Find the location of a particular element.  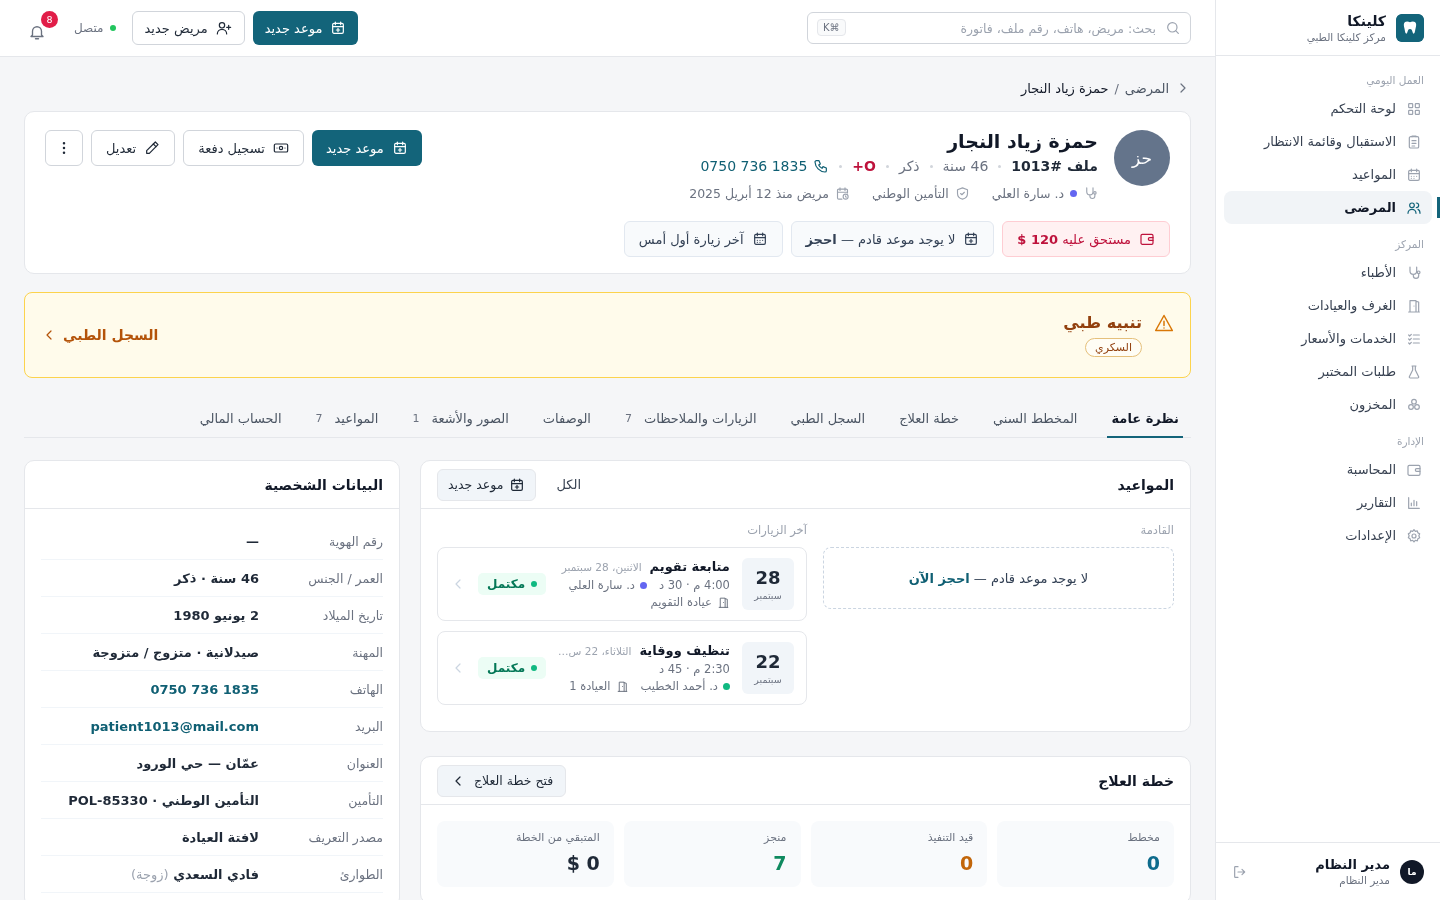

banknote-icon is located at coordinates (280, 148).